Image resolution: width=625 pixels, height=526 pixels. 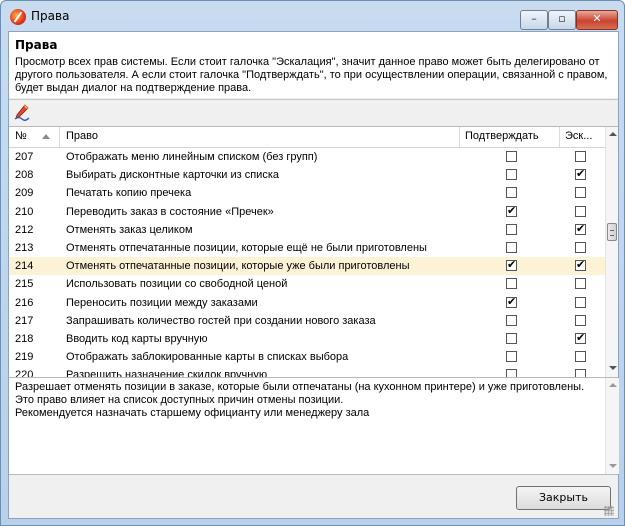 What do you see at coordinates (307, 193) in the screenshot?
I see `table-row: 209 Печатать копию пречека ✔ ✔` at bounding box center [307, 193].